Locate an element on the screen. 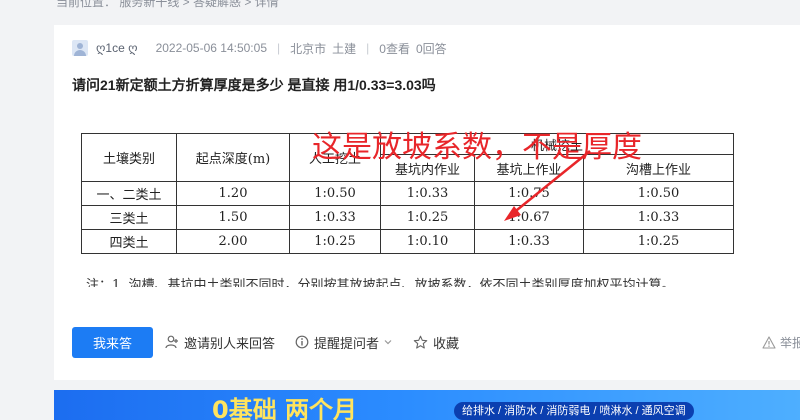 Image resolution: width=800 pixels, height=420 pixels. report-button: 举报 is located at coordinates (781, 342).